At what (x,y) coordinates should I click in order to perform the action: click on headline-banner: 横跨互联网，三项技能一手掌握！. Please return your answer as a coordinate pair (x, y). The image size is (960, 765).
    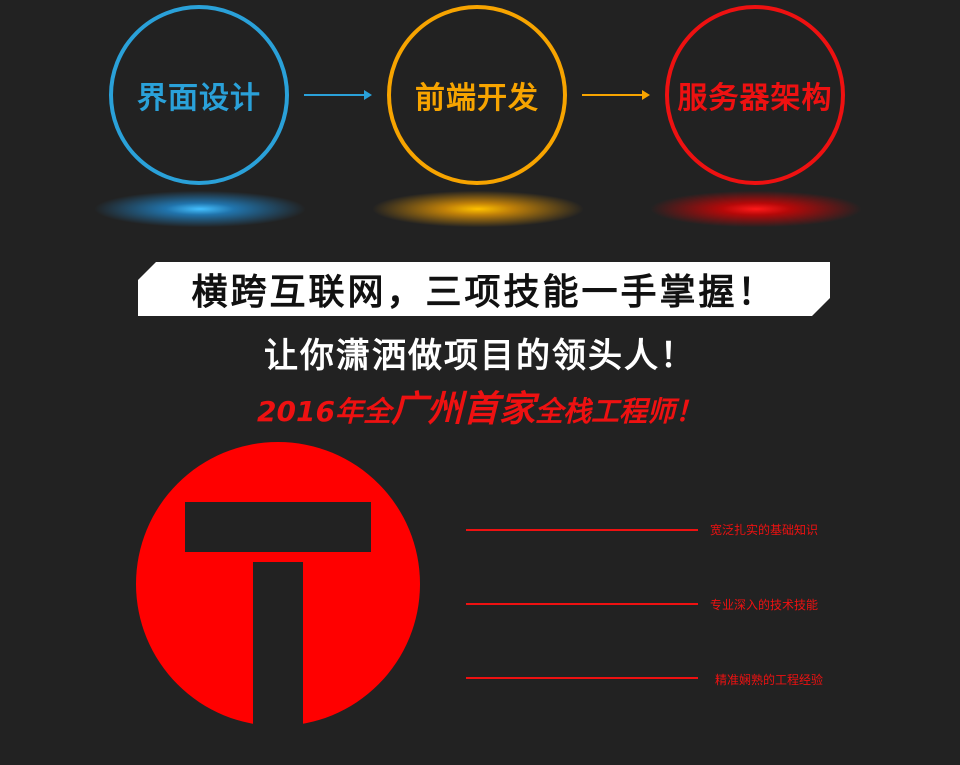
    Looking at the image, I should click on (484, 289).